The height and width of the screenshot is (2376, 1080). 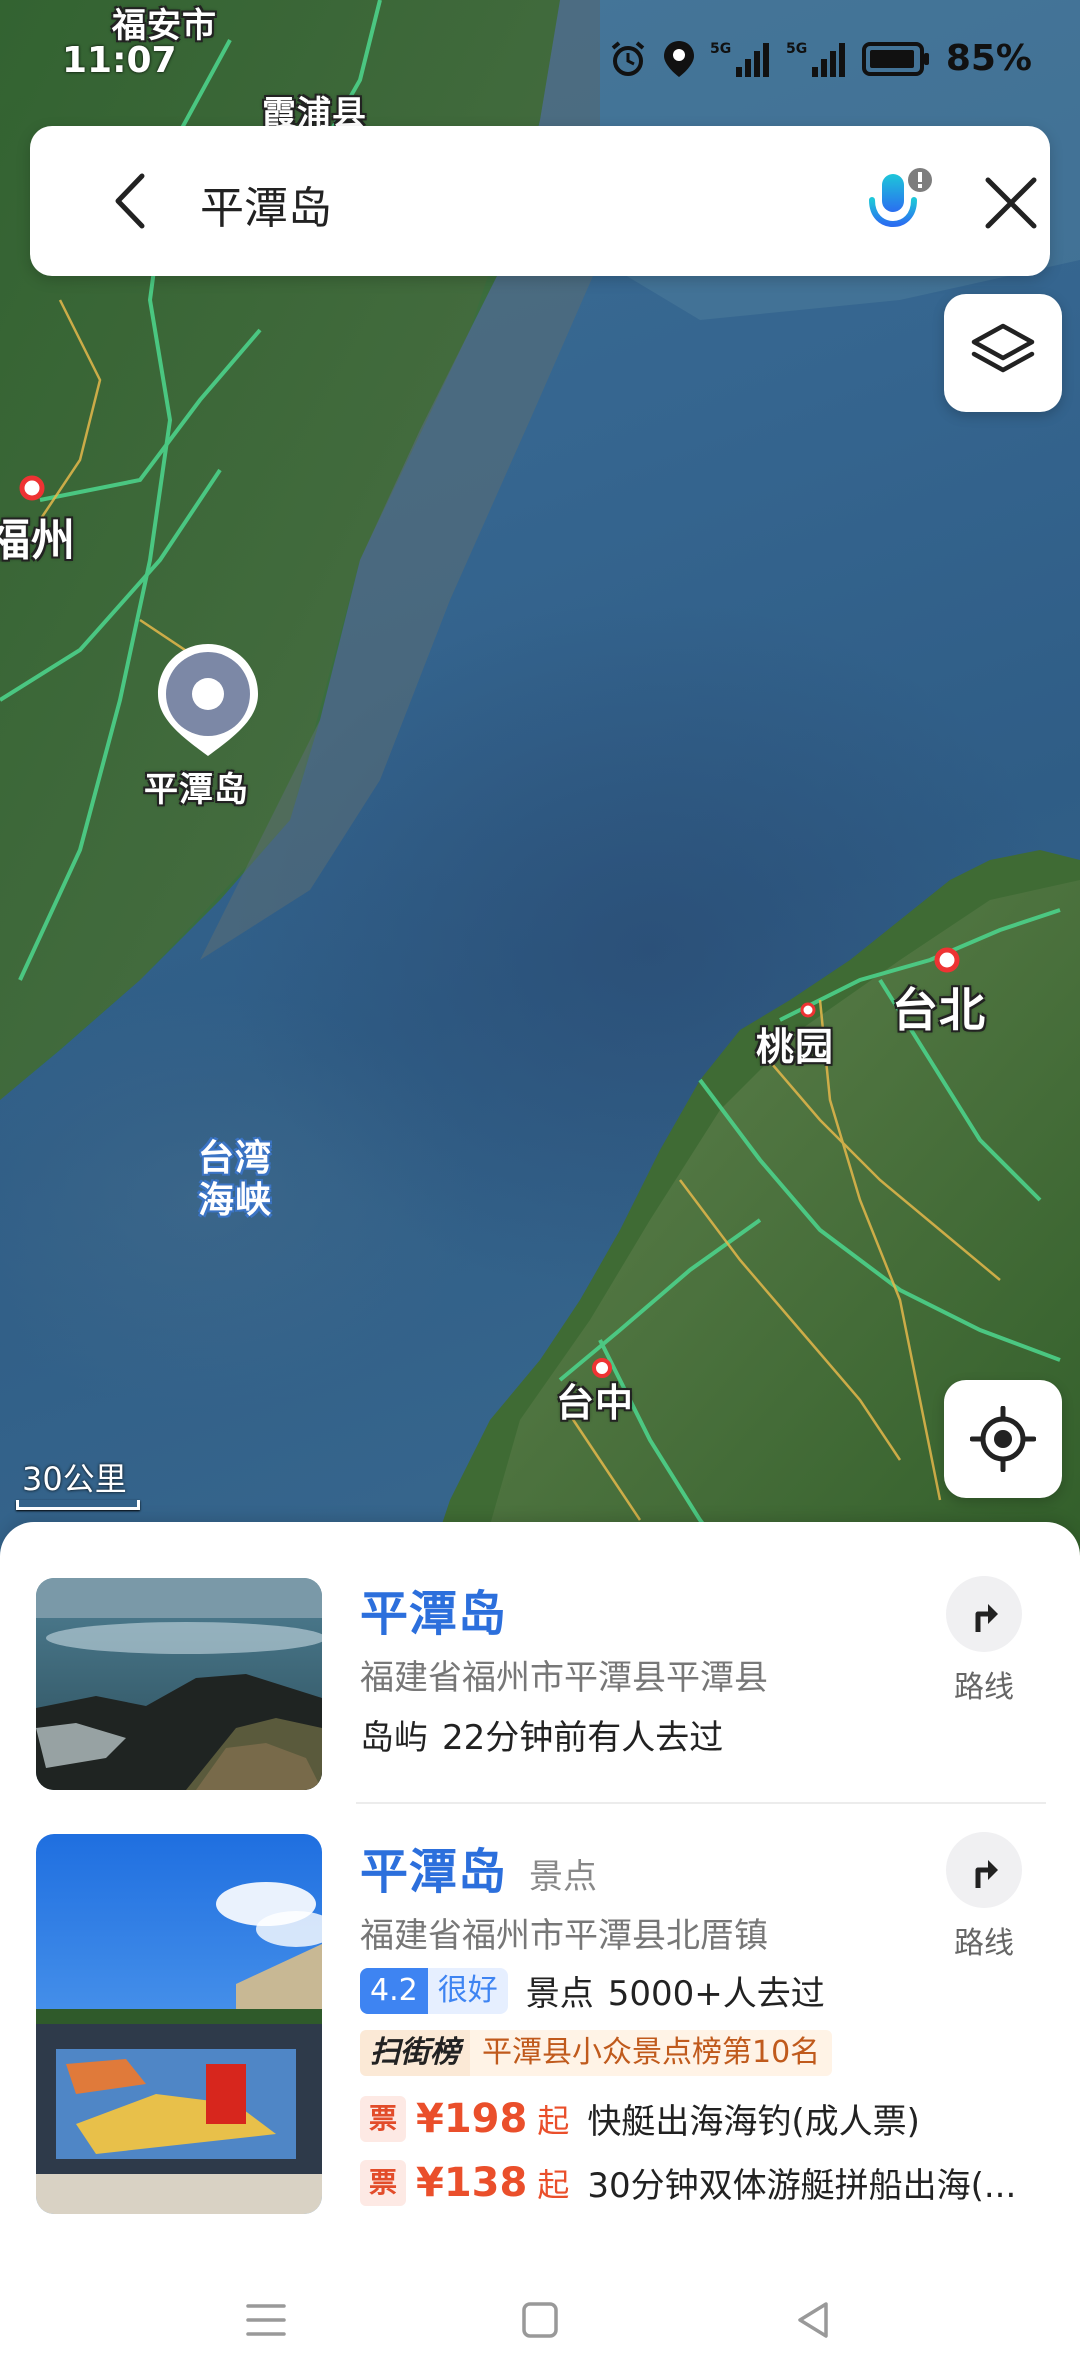 I want to click on network-label-1: 5G, so click(x=720, y=49).